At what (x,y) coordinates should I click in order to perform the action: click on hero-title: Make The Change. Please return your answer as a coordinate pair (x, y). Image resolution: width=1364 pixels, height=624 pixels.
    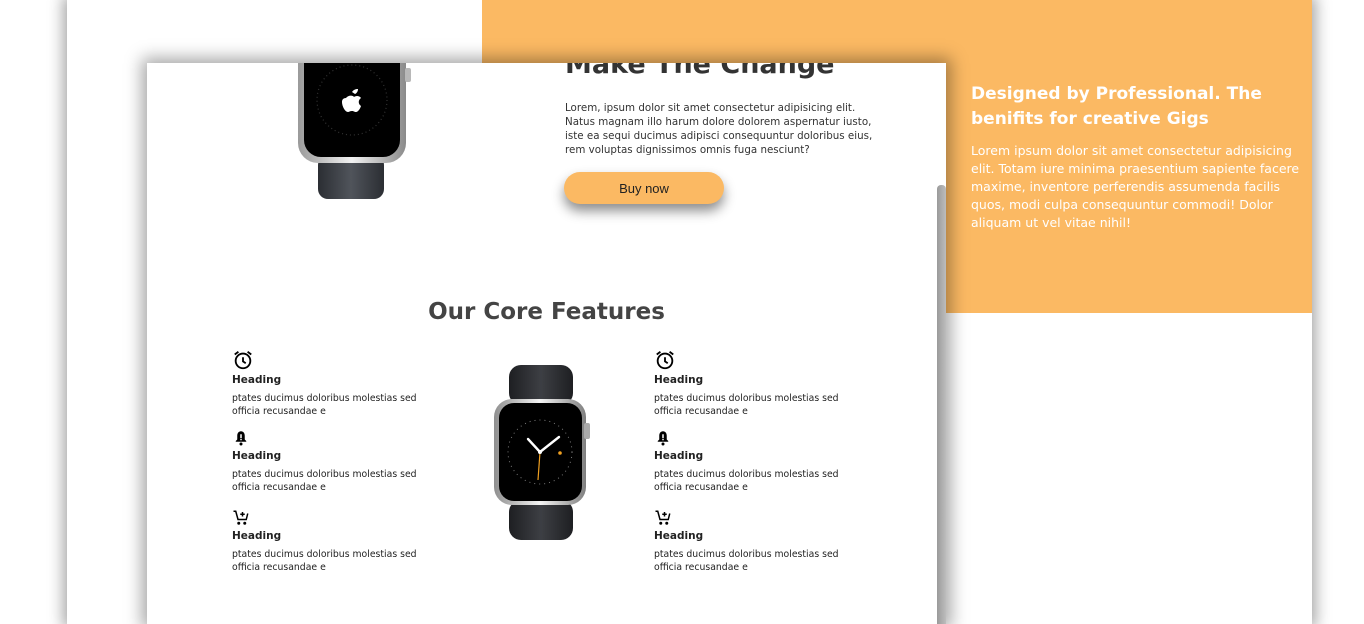
    Looking at the image, I should click on (700, 71).